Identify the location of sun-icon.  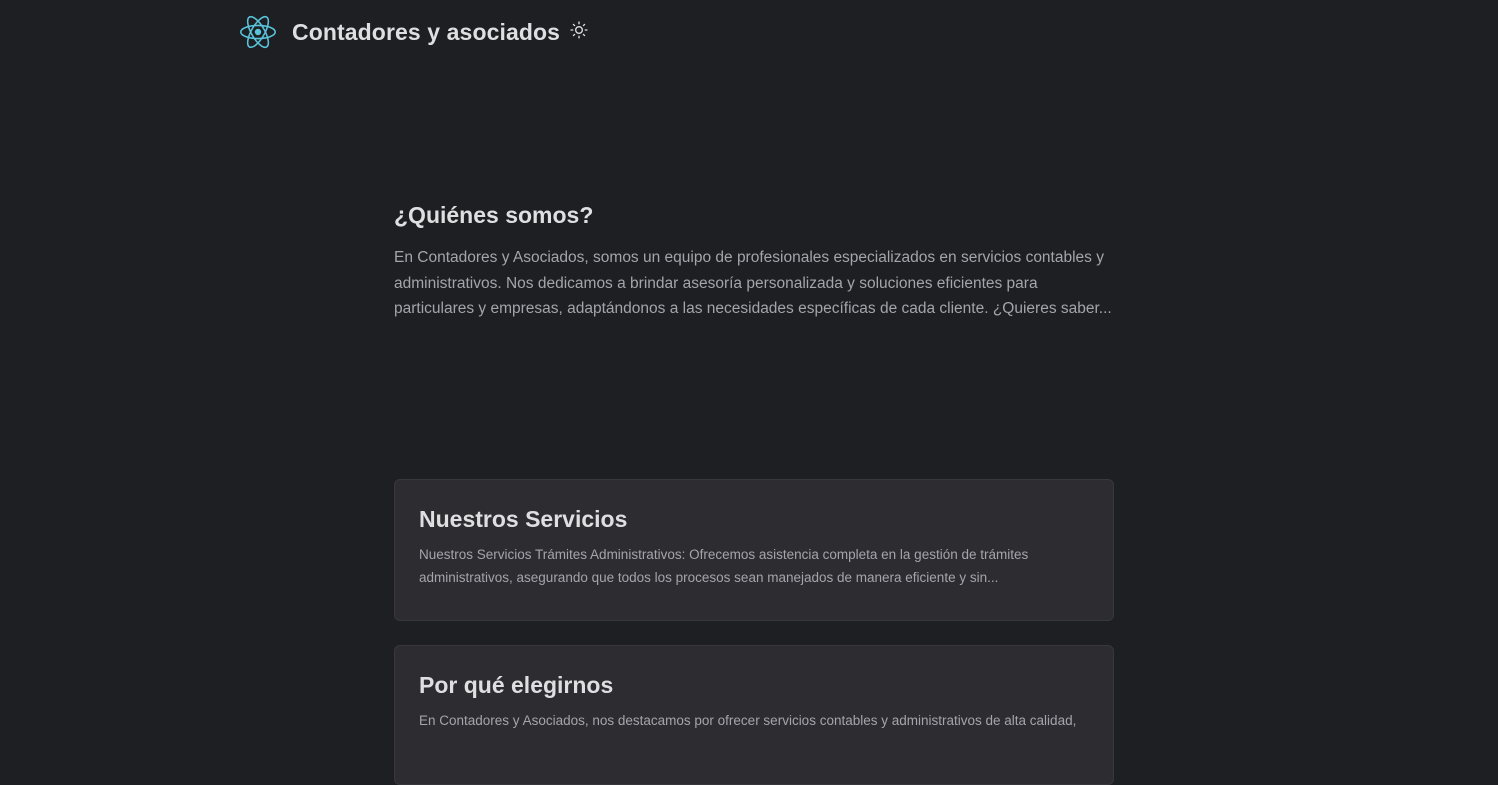
(579, 30).